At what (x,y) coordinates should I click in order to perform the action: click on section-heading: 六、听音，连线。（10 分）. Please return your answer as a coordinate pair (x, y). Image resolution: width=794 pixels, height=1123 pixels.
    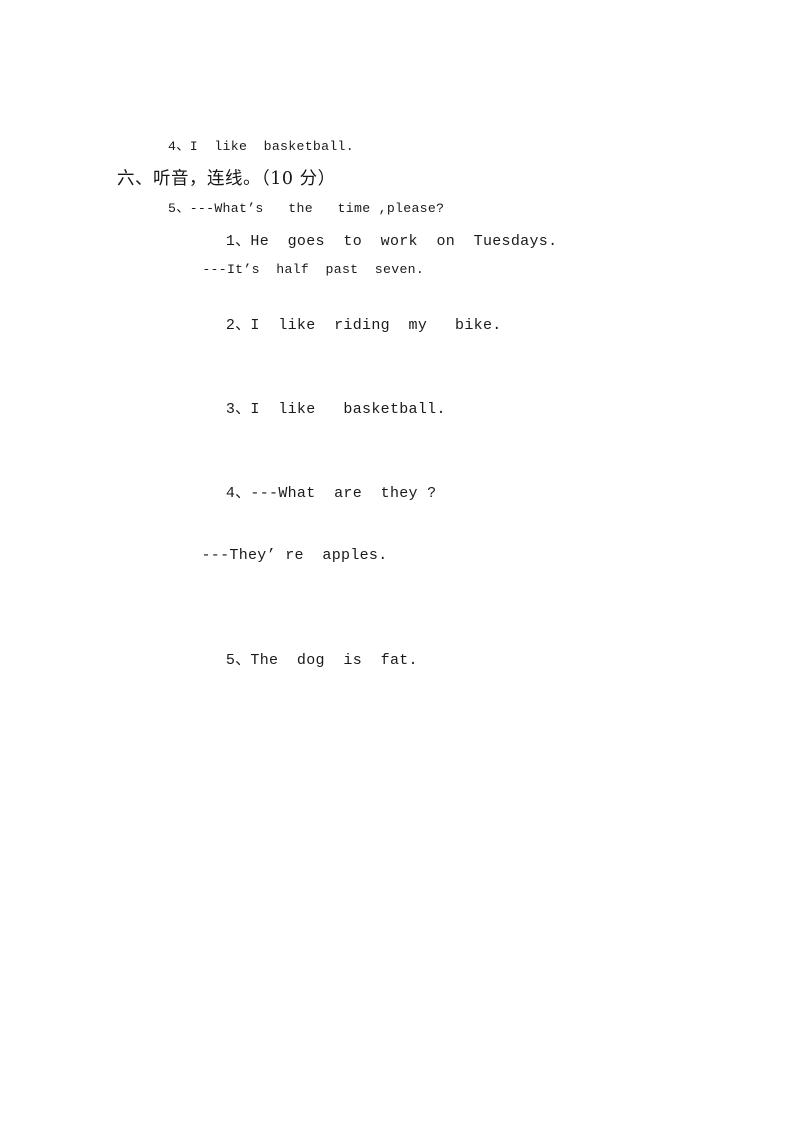
    Looking at the image, I should click on (226, 179).